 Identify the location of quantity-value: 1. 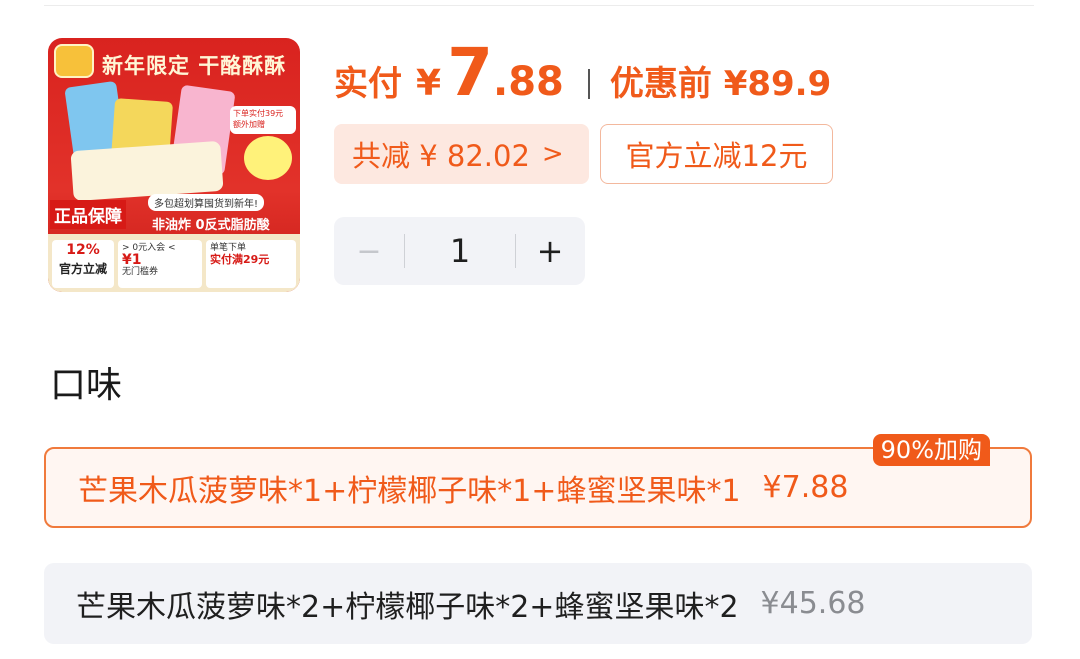
(460, 251).